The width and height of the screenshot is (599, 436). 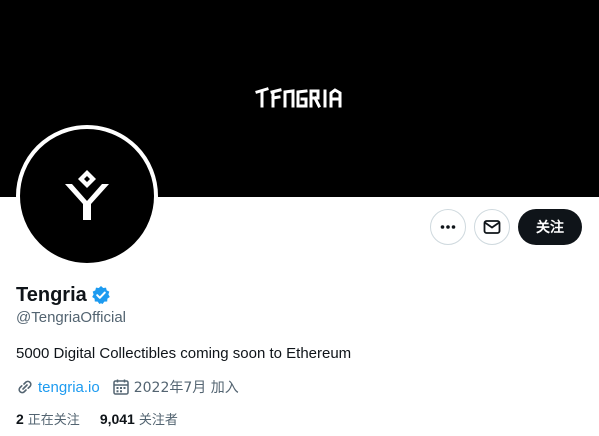 What do you see at coordinates (101, 295) in the screenshot?
I see `verified-badge-icon` at bounding box center [101, 295].